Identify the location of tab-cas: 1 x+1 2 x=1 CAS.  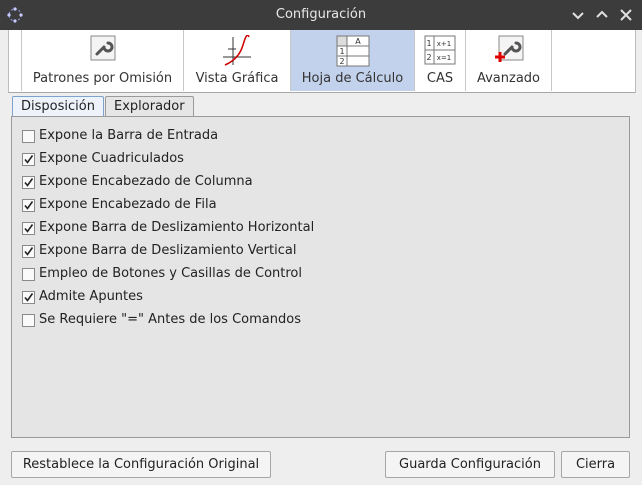
(440, 60).